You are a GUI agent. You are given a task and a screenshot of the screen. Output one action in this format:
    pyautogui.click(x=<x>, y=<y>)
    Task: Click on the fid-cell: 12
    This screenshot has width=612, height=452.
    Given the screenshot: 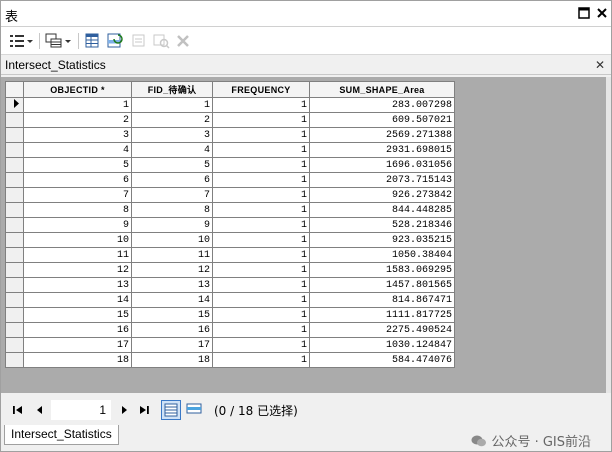 What is the action you would take?
    pyautogui.click(x=172, y=270)
    